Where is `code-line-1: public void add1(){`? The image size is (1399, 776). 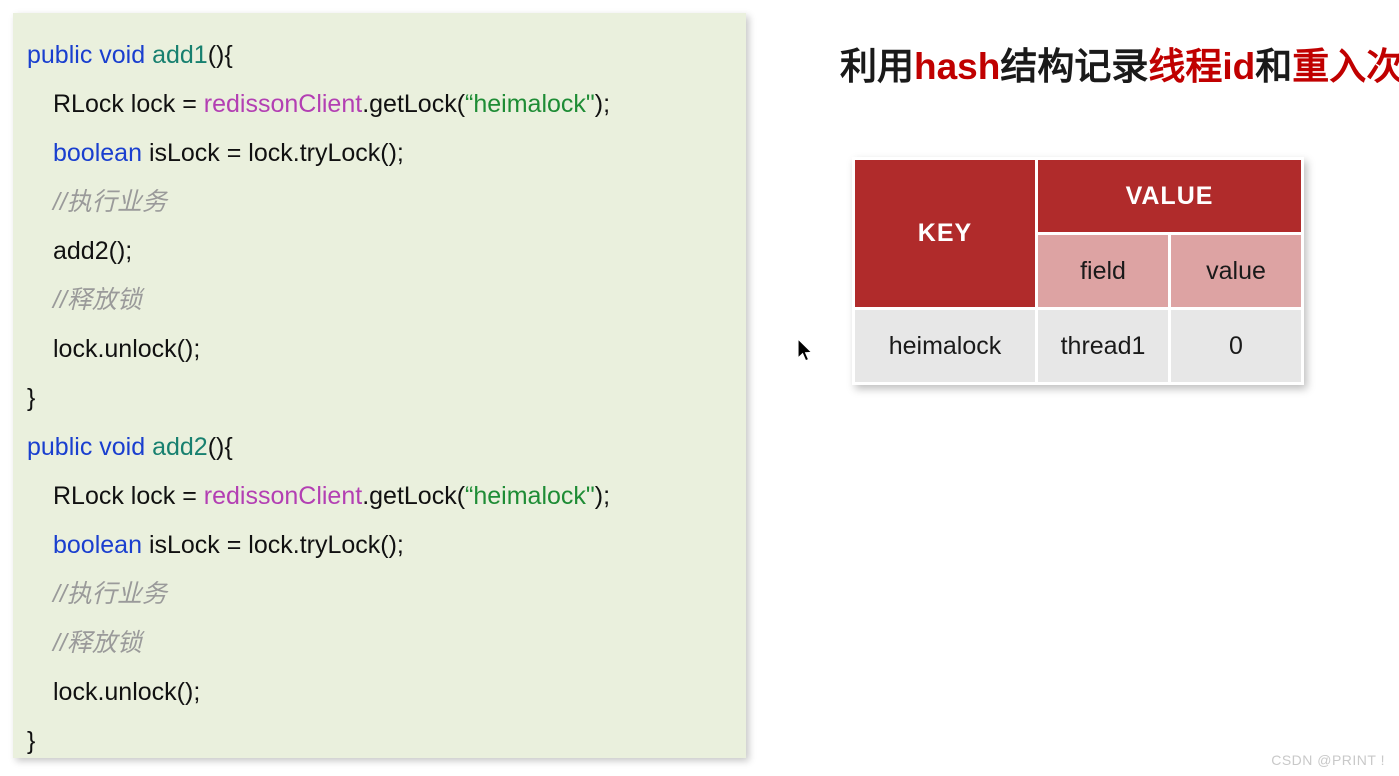
code-line-1: public void add1(){ is located at coordinates (379, 55).